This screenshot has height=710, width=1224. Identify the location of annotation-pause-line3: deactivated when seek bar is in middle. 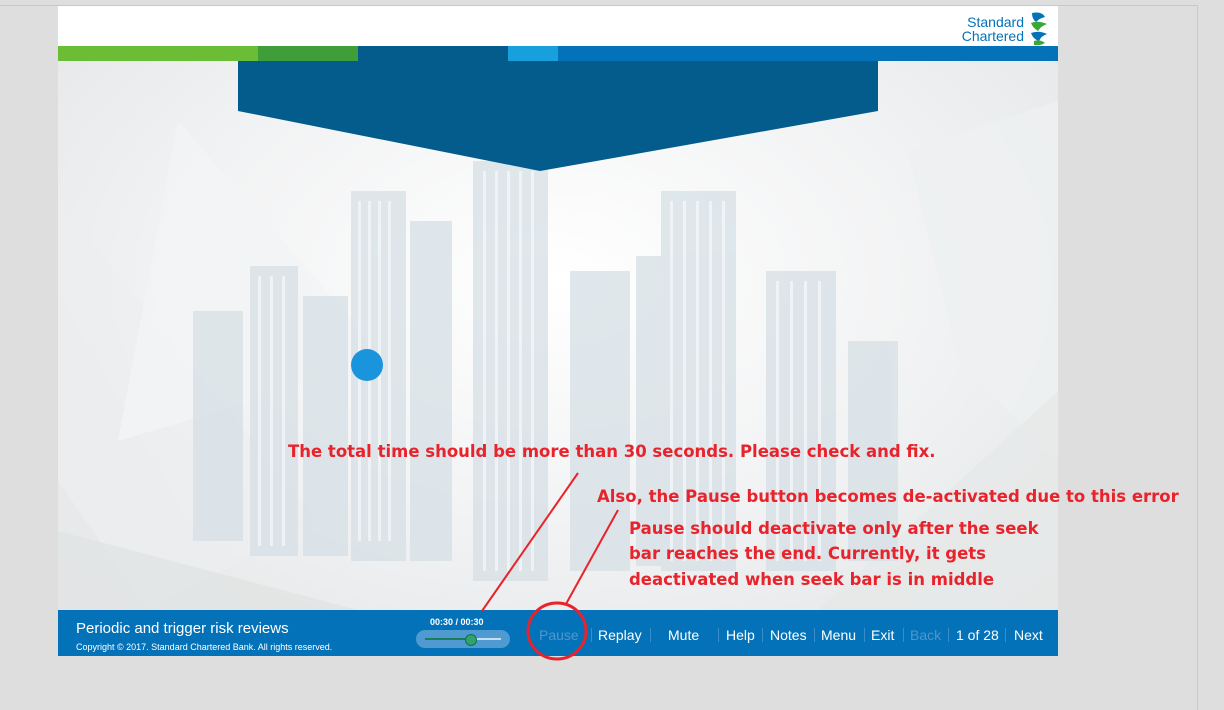
(812, 579).